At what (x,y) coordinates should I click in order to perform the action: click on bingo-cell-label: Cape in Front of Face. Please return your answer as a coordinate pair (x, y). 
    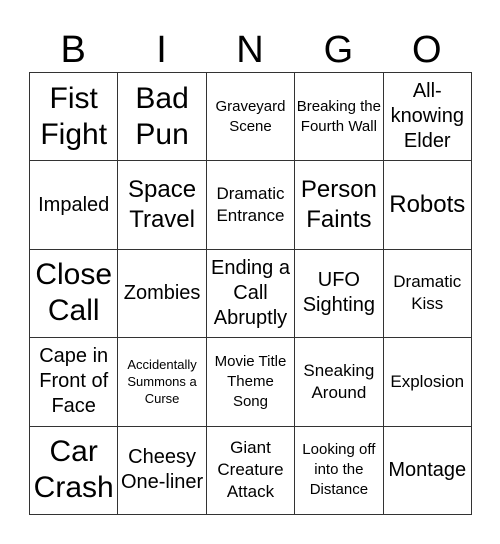
    Looking at the image, I should click on (74, 381).